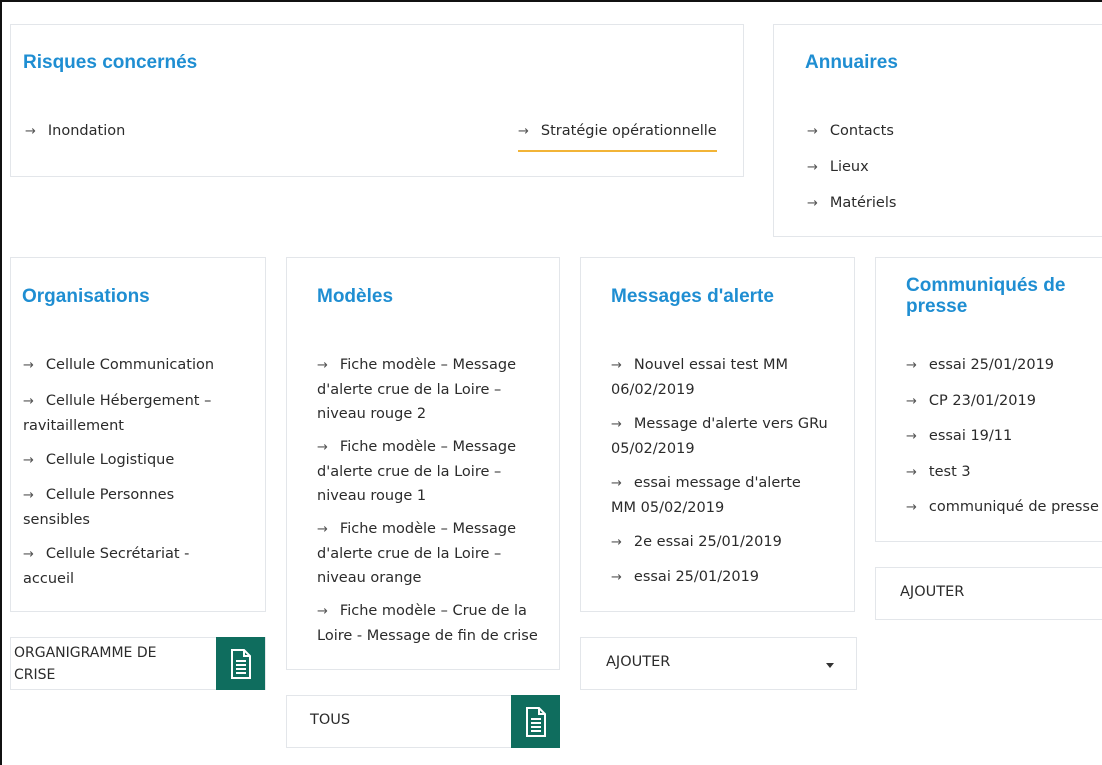 This screenshot has width=1102, height=765. What do you see at coordinates (991, 365) in the screenshot?
I see `link-label: essai 25/01/2019` at bounding box center [991, 365].